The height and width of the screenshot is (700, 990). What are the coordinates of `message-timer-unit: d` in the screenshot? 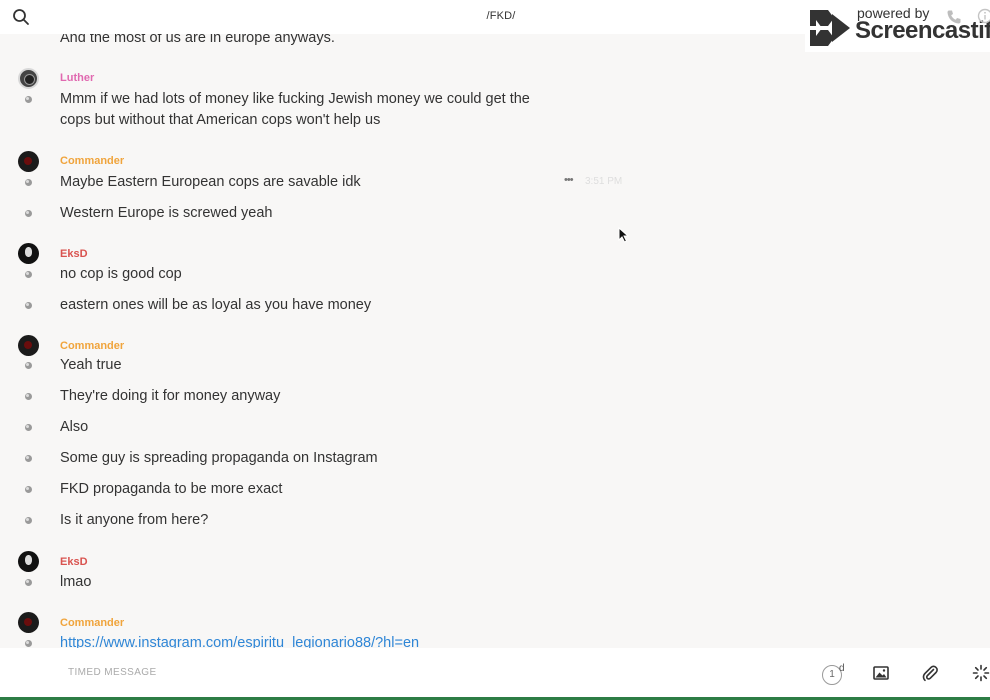 It's located at (842, 668).